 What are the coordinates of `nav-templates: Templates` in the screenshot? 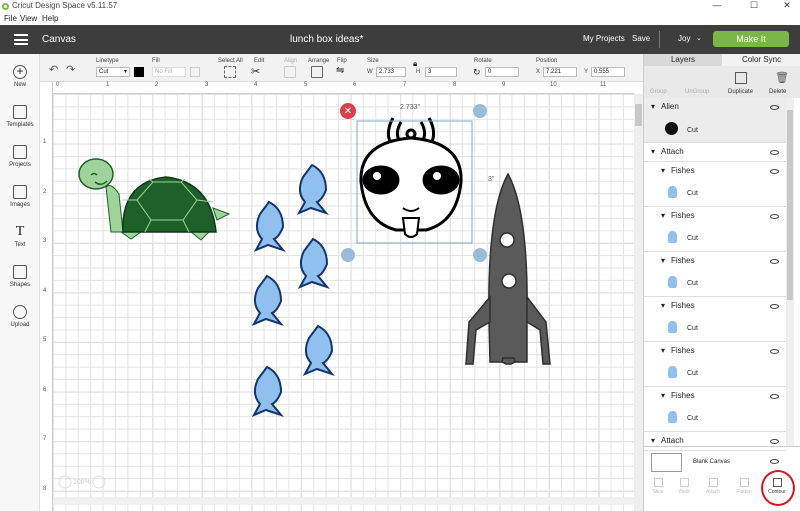 It's located at (20, 116).